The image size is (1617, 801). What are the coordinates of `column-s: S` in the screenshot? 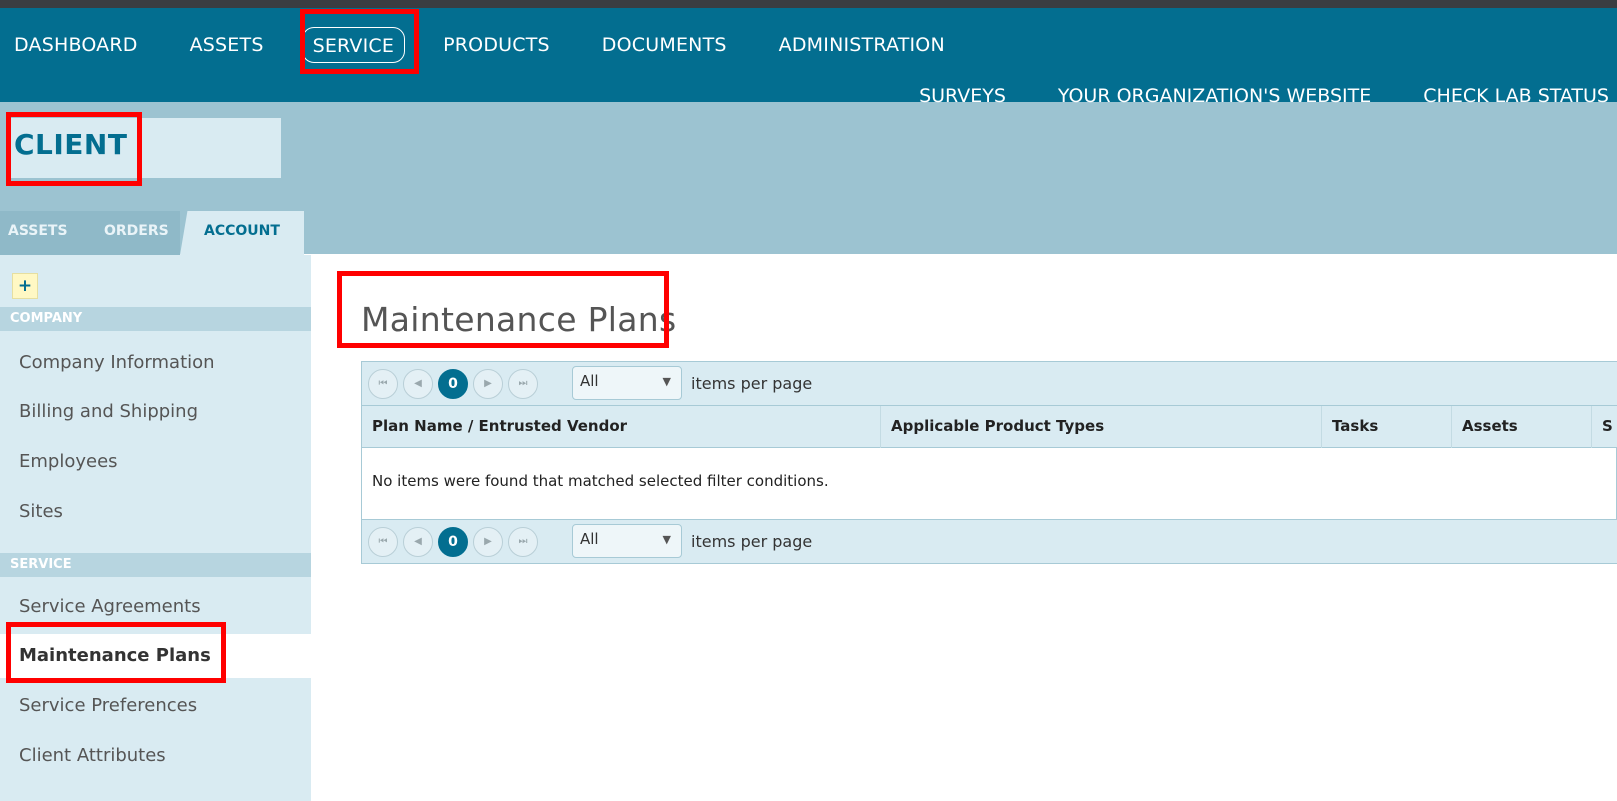 It's located at (1604, 427).